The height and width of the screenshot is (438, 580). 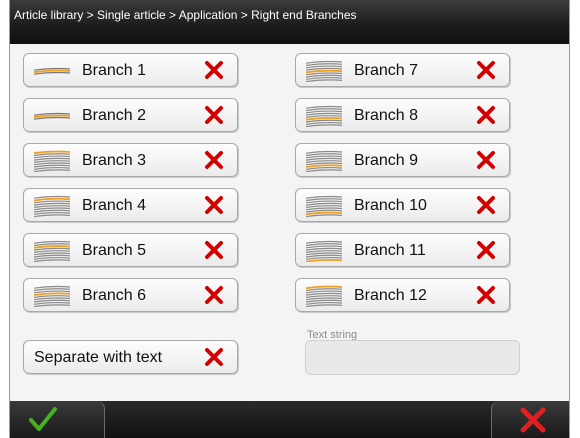 What do you see at coordinates (390, 250) in the screenshot?
I see `branch-label: Branch 11` at bounding box center [390, 250].